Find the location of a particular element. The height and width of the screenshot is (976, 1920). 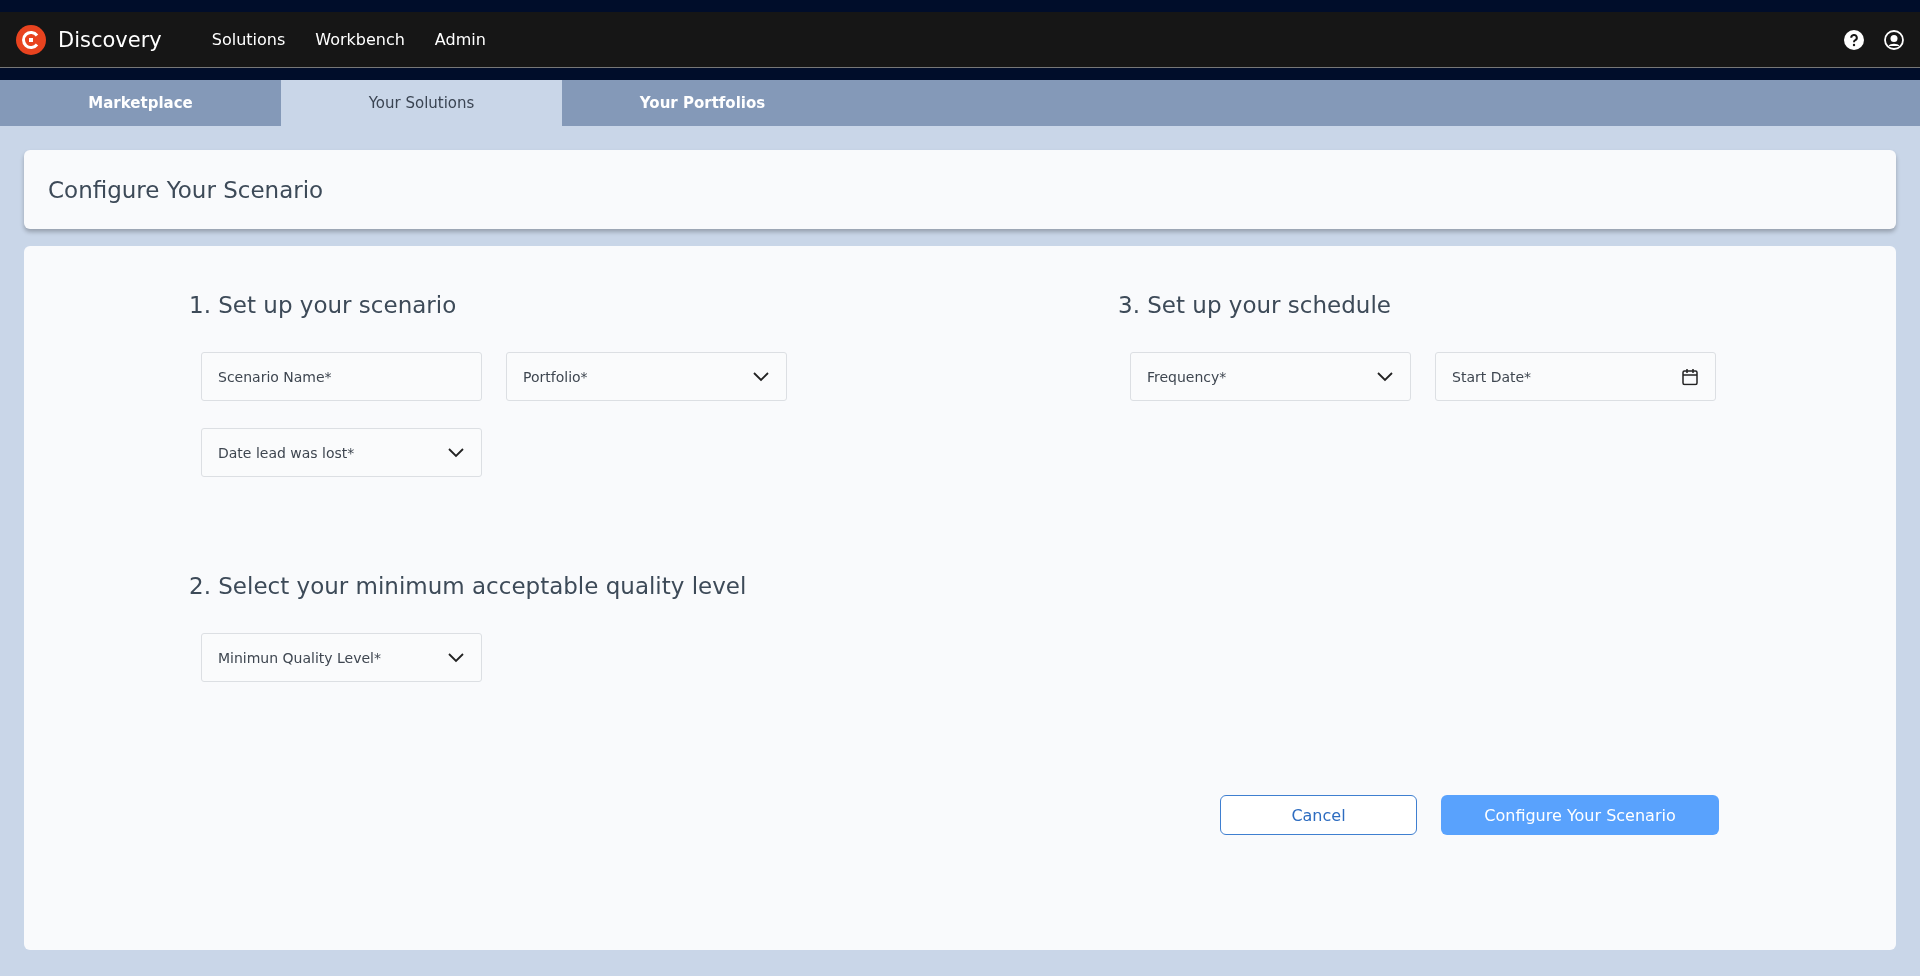

app-name: Discovery is located at coordinates (110, 39).